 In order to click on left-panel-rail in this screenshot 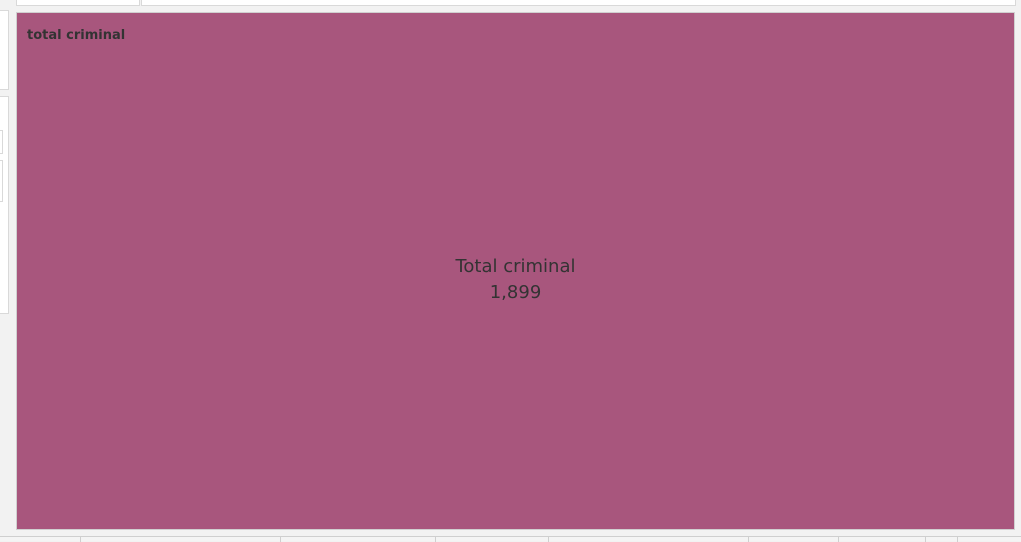, I will do `click(5, 170)`.